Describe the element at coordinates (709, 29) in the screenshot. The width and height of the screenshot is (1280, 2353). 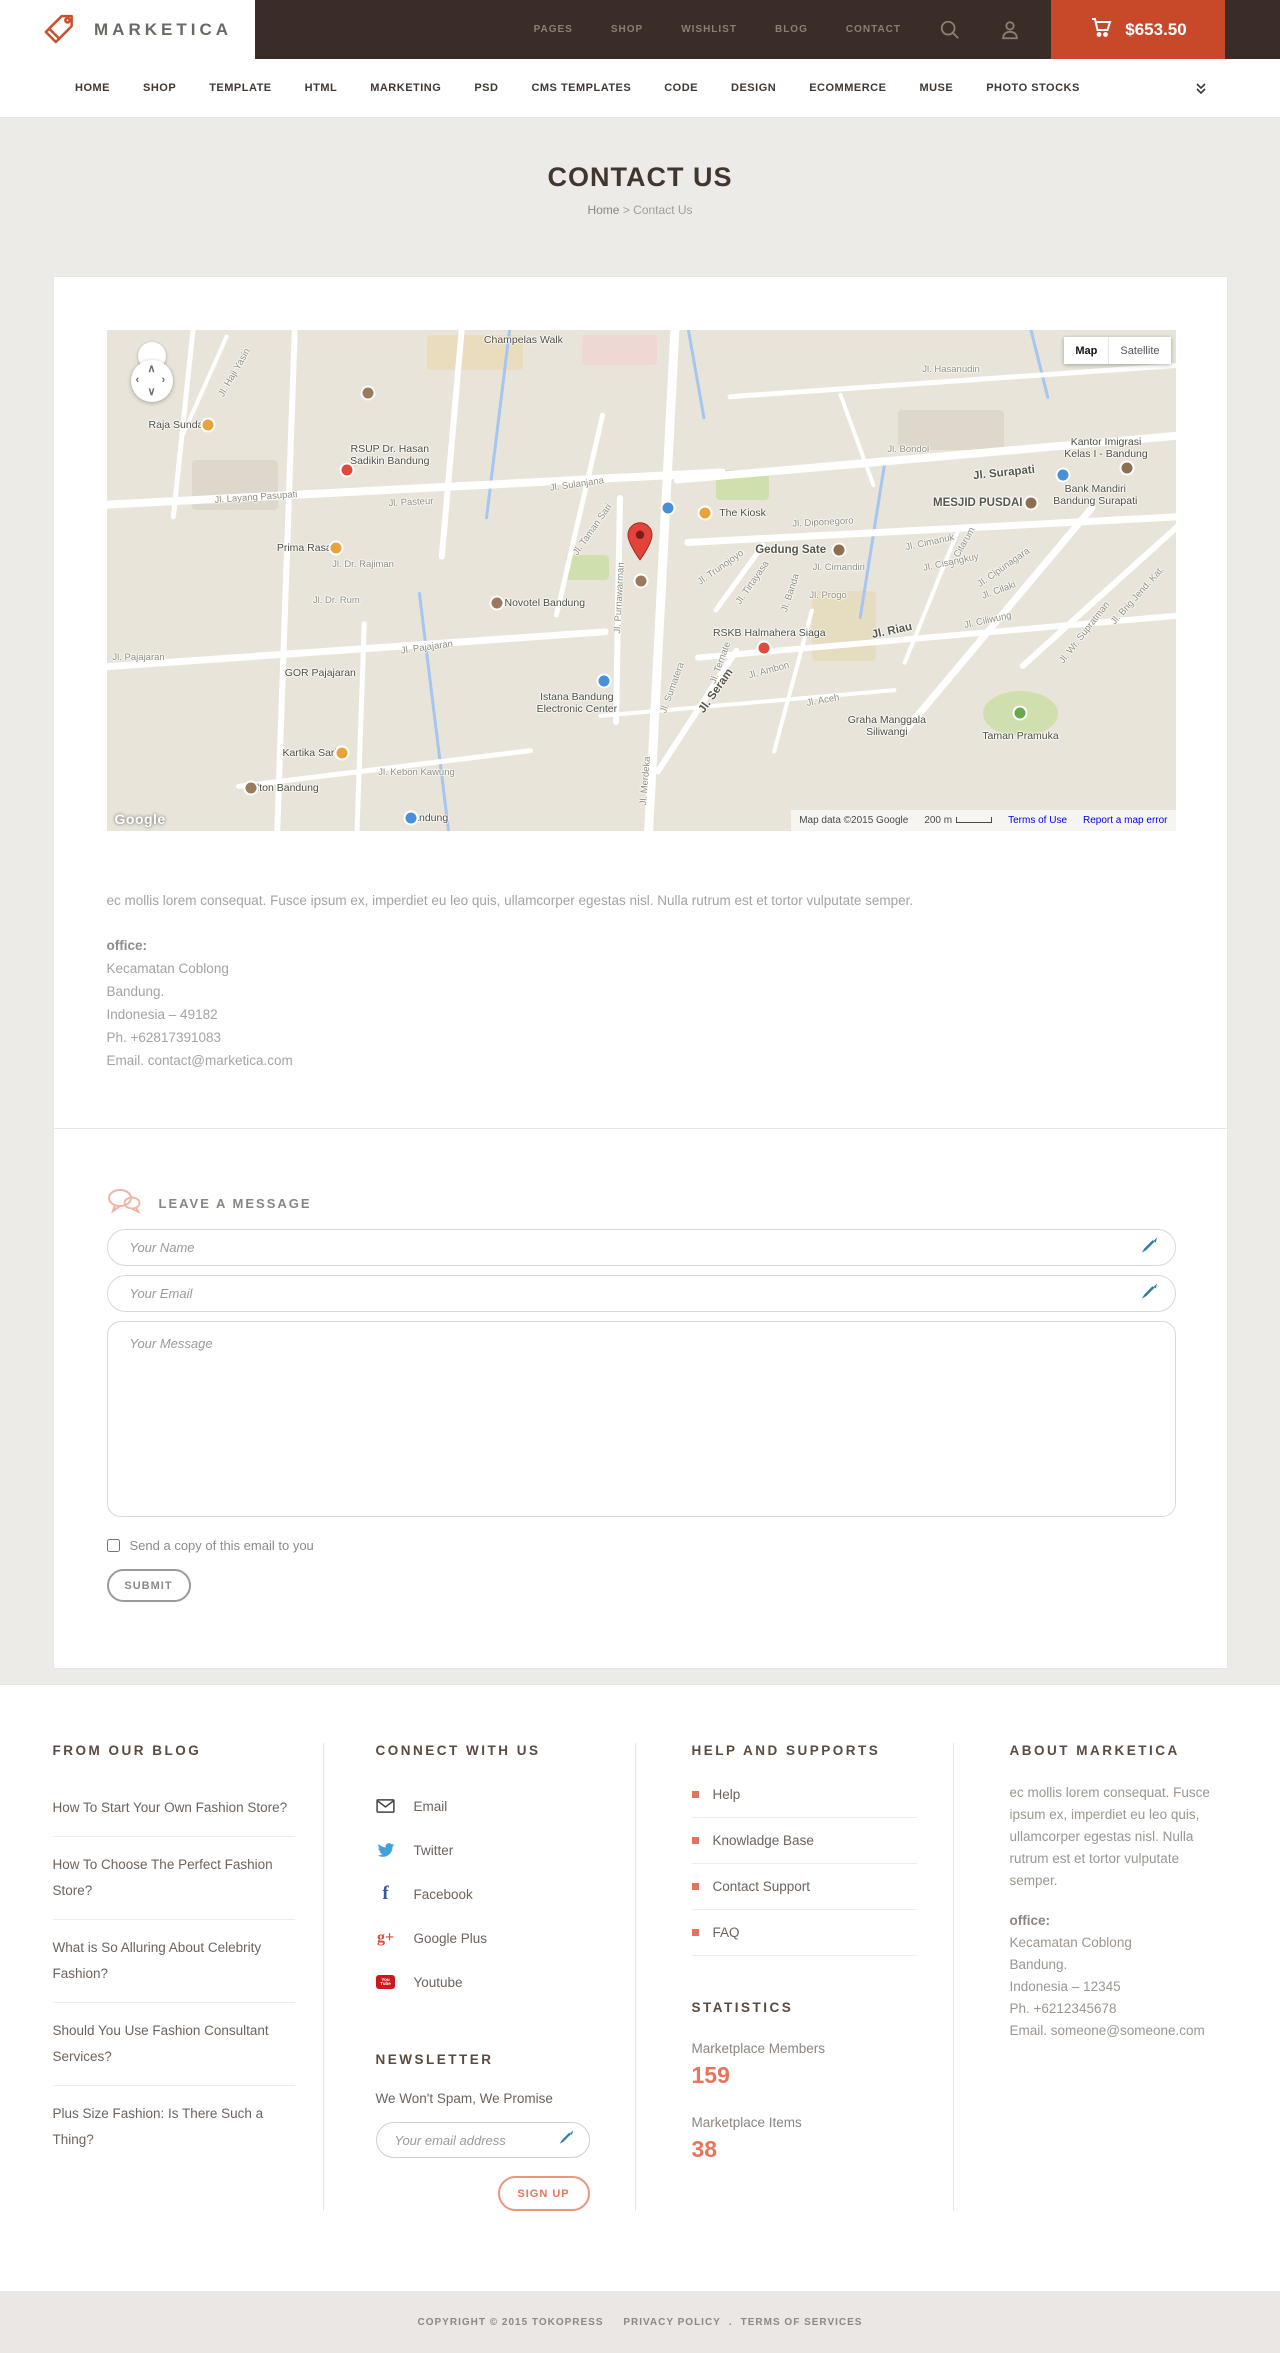
I see `topnav-wishlist: WISHLIST` at that location.